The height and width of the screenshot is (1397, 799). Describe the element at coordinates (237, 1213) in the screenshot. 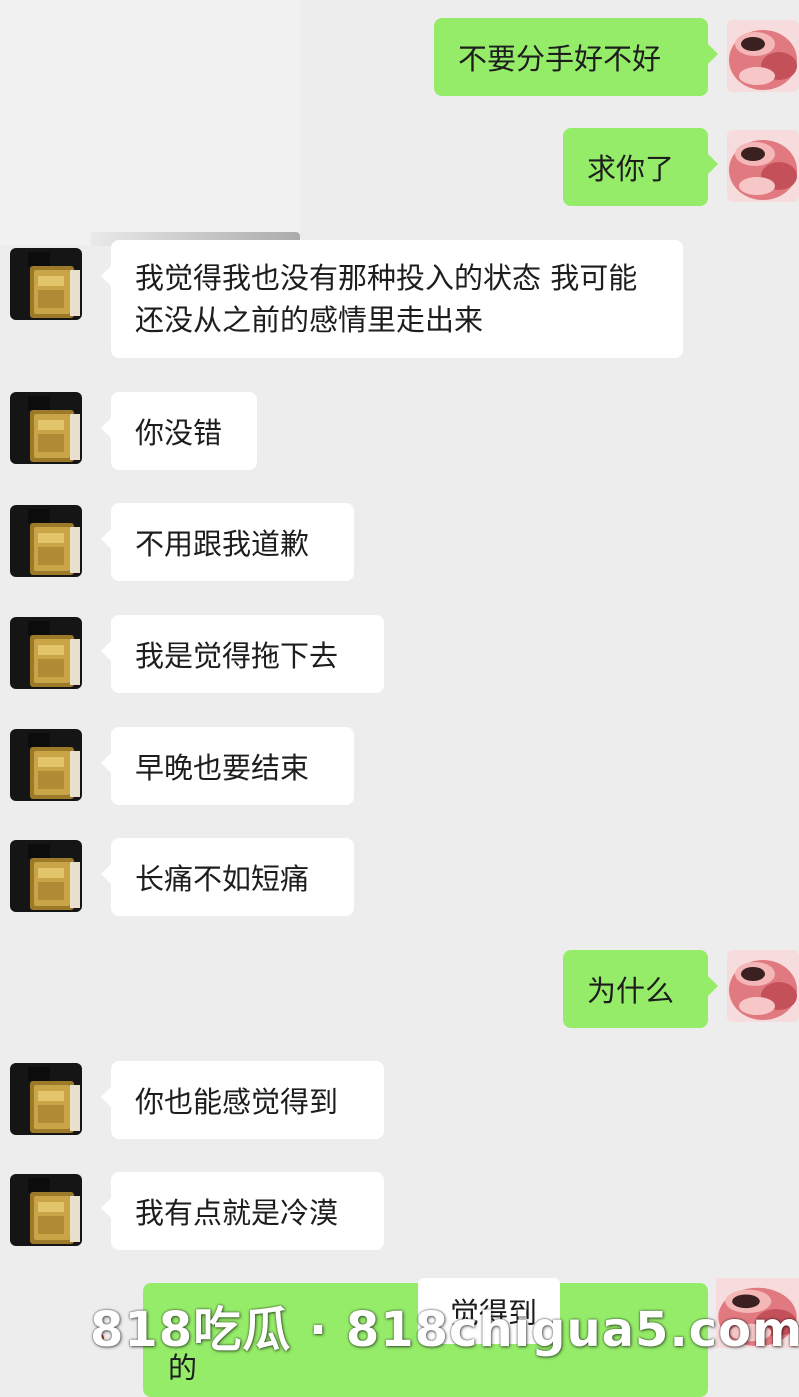

I see `message-text: 我有点就是冷漠` at that location.